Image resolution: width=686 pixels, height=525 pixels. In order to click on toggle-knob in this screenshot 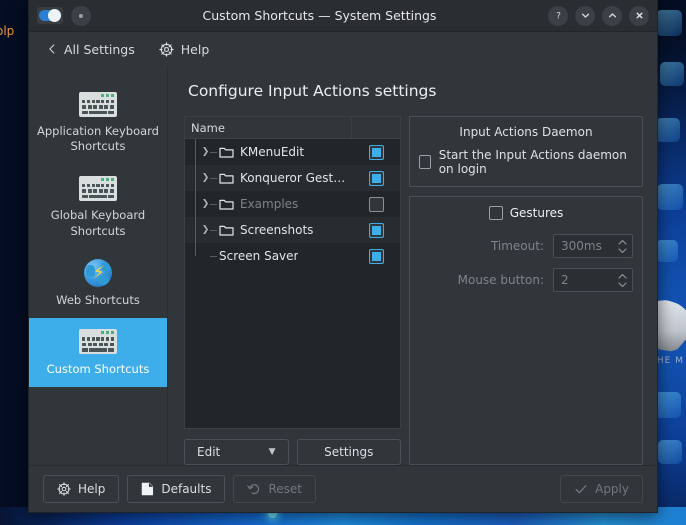, I will do `click(54, 15)`.